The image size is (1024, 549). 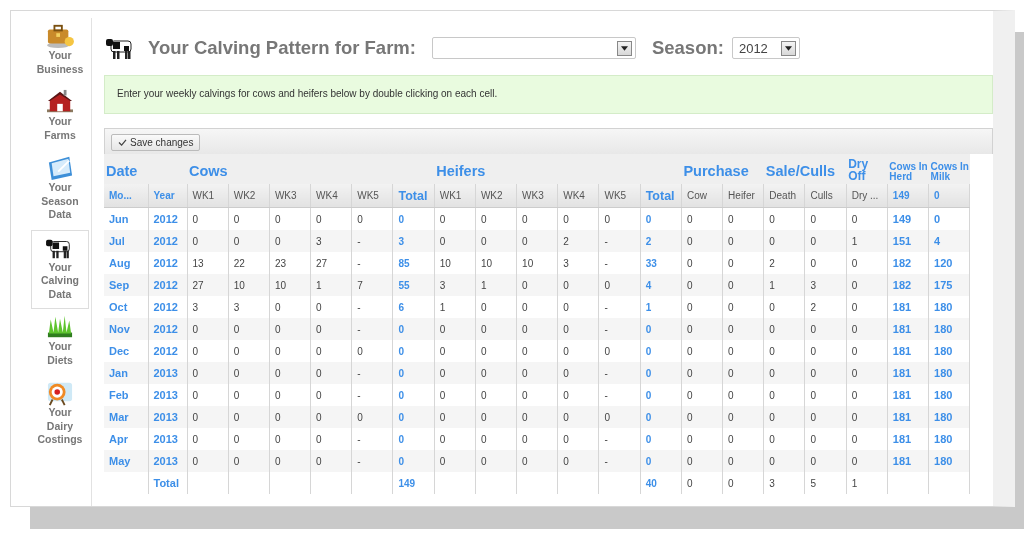 I want to click on table-cell: 27, so click(x=331, y=263).